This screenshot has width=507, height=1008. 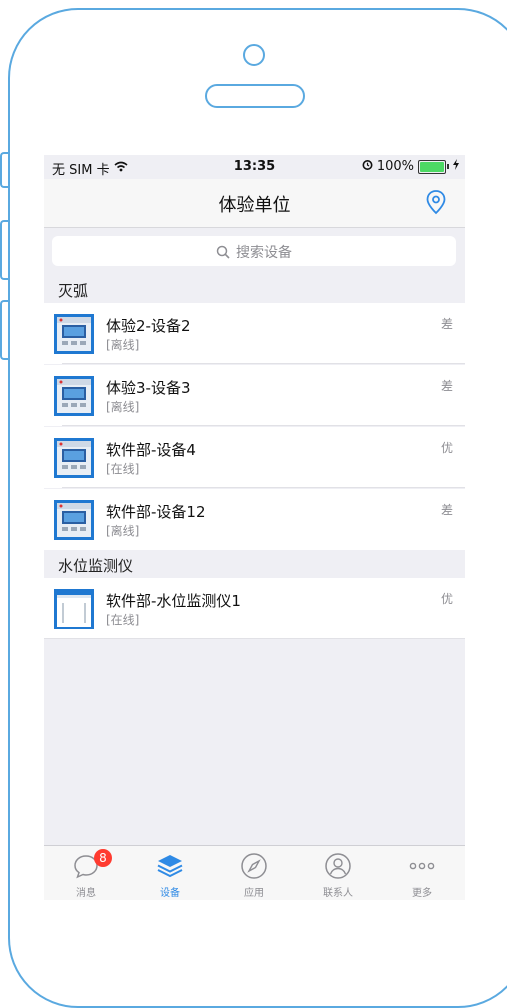 What do you see at coordinates (86, 893) in the screenshot?
I see `tab-label: 消息` at bounding box center [86, 893].